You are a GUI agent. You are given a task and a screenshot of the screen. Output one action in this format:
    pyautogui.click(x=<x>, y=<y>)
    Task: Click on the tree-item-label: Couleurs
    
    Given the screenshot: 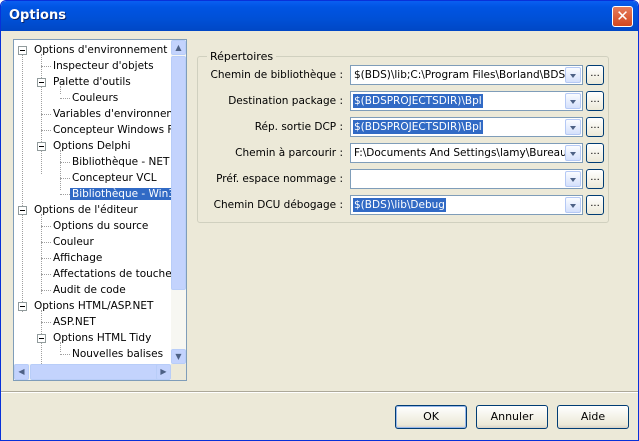 What is the action you would take?
    pyautogui.click(x=95, y=98)
    